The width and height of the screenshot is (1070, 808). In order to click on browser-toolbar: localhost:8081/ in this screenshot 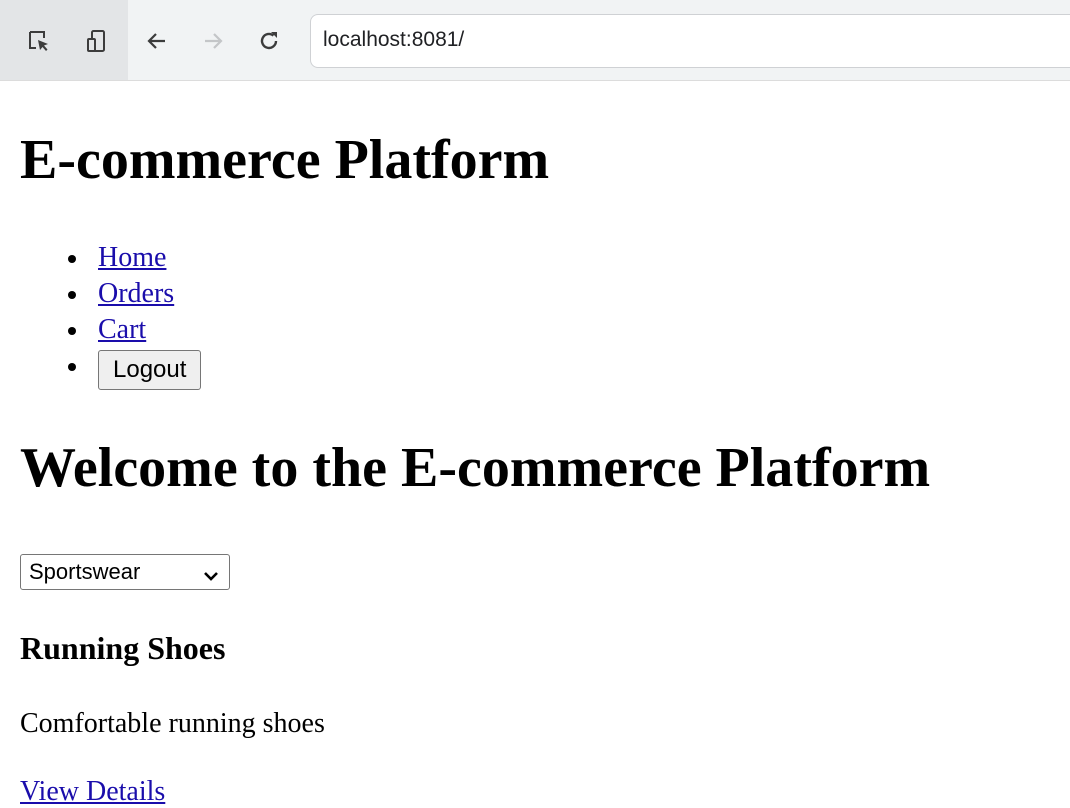, I will do `click(535, 40)`.